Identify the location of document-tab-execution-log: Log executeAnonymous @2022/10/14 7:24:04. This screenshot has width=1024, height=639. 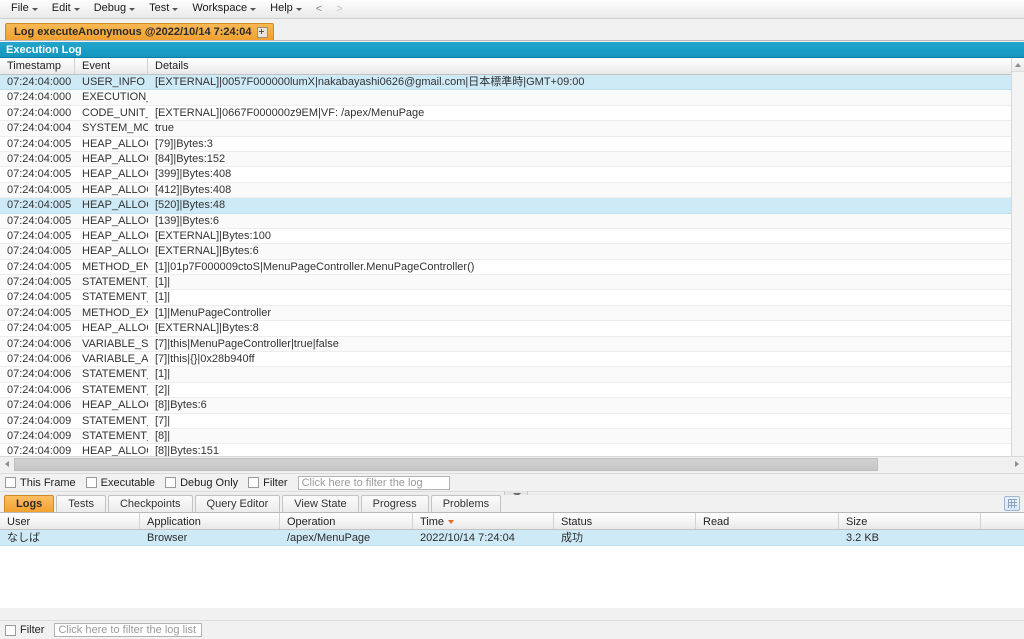
(139, 31).